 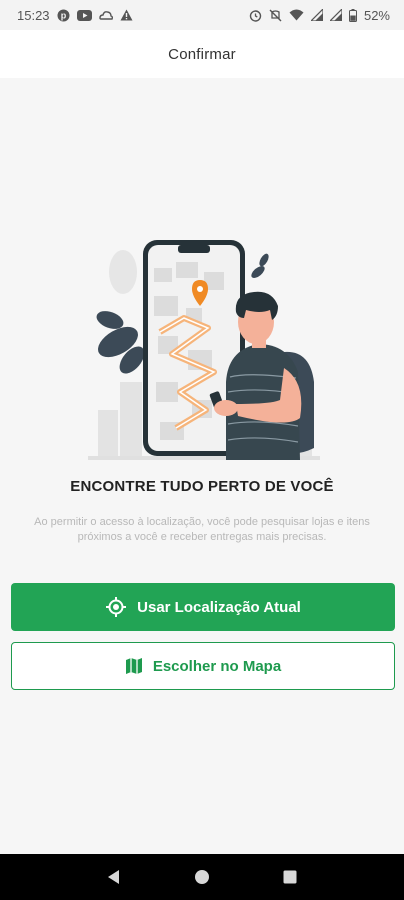 I want to click on home-icon, so click(x=202, y=877).